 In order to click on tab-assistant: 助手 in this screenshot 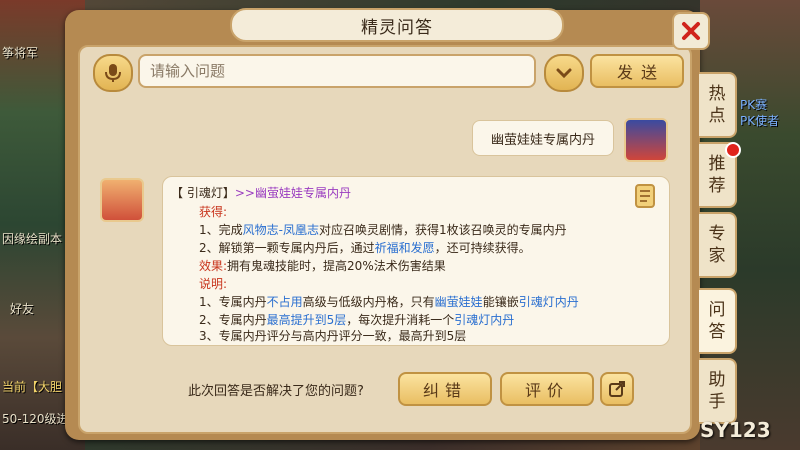, I will do `click(718, 391)`.